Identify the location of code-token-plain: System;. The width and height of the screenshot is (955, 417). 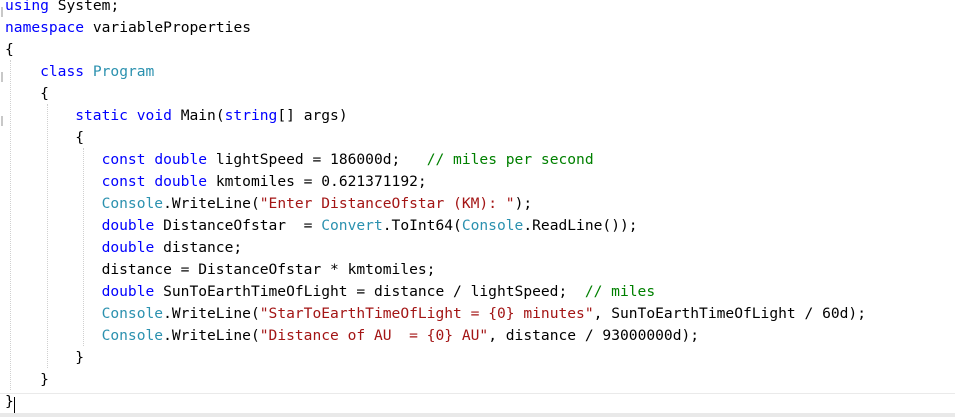
(84, 7).